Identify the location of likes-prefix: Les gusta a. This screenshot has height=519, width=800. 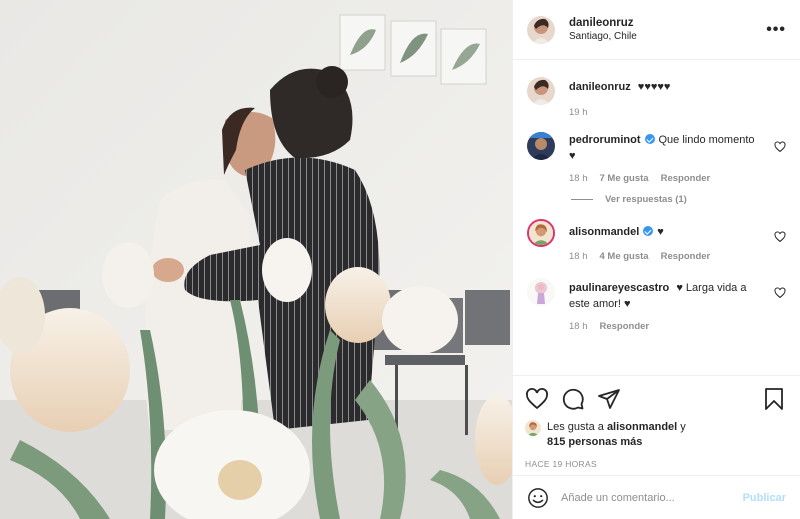
(575, 427).